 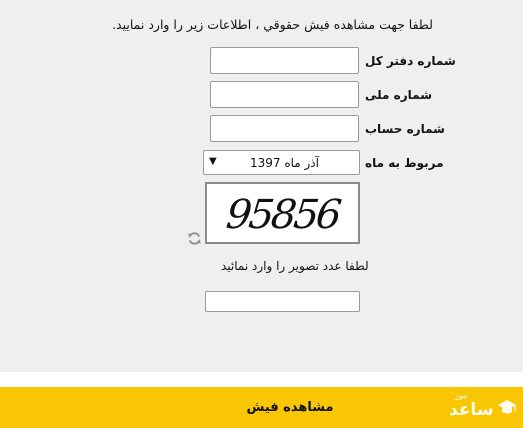 I want to click on watermark-text: ساعد, so click(x=471, y=410).